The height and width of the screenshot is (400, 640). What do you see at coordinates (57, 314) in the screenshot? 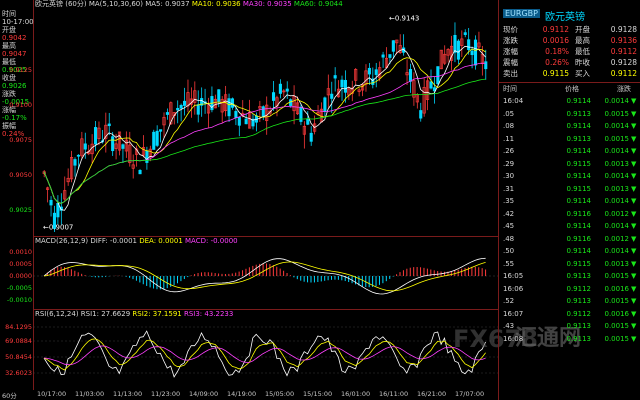
I see `rsi-label: RSI(6,12,24)` at bounding box center [57, 314].